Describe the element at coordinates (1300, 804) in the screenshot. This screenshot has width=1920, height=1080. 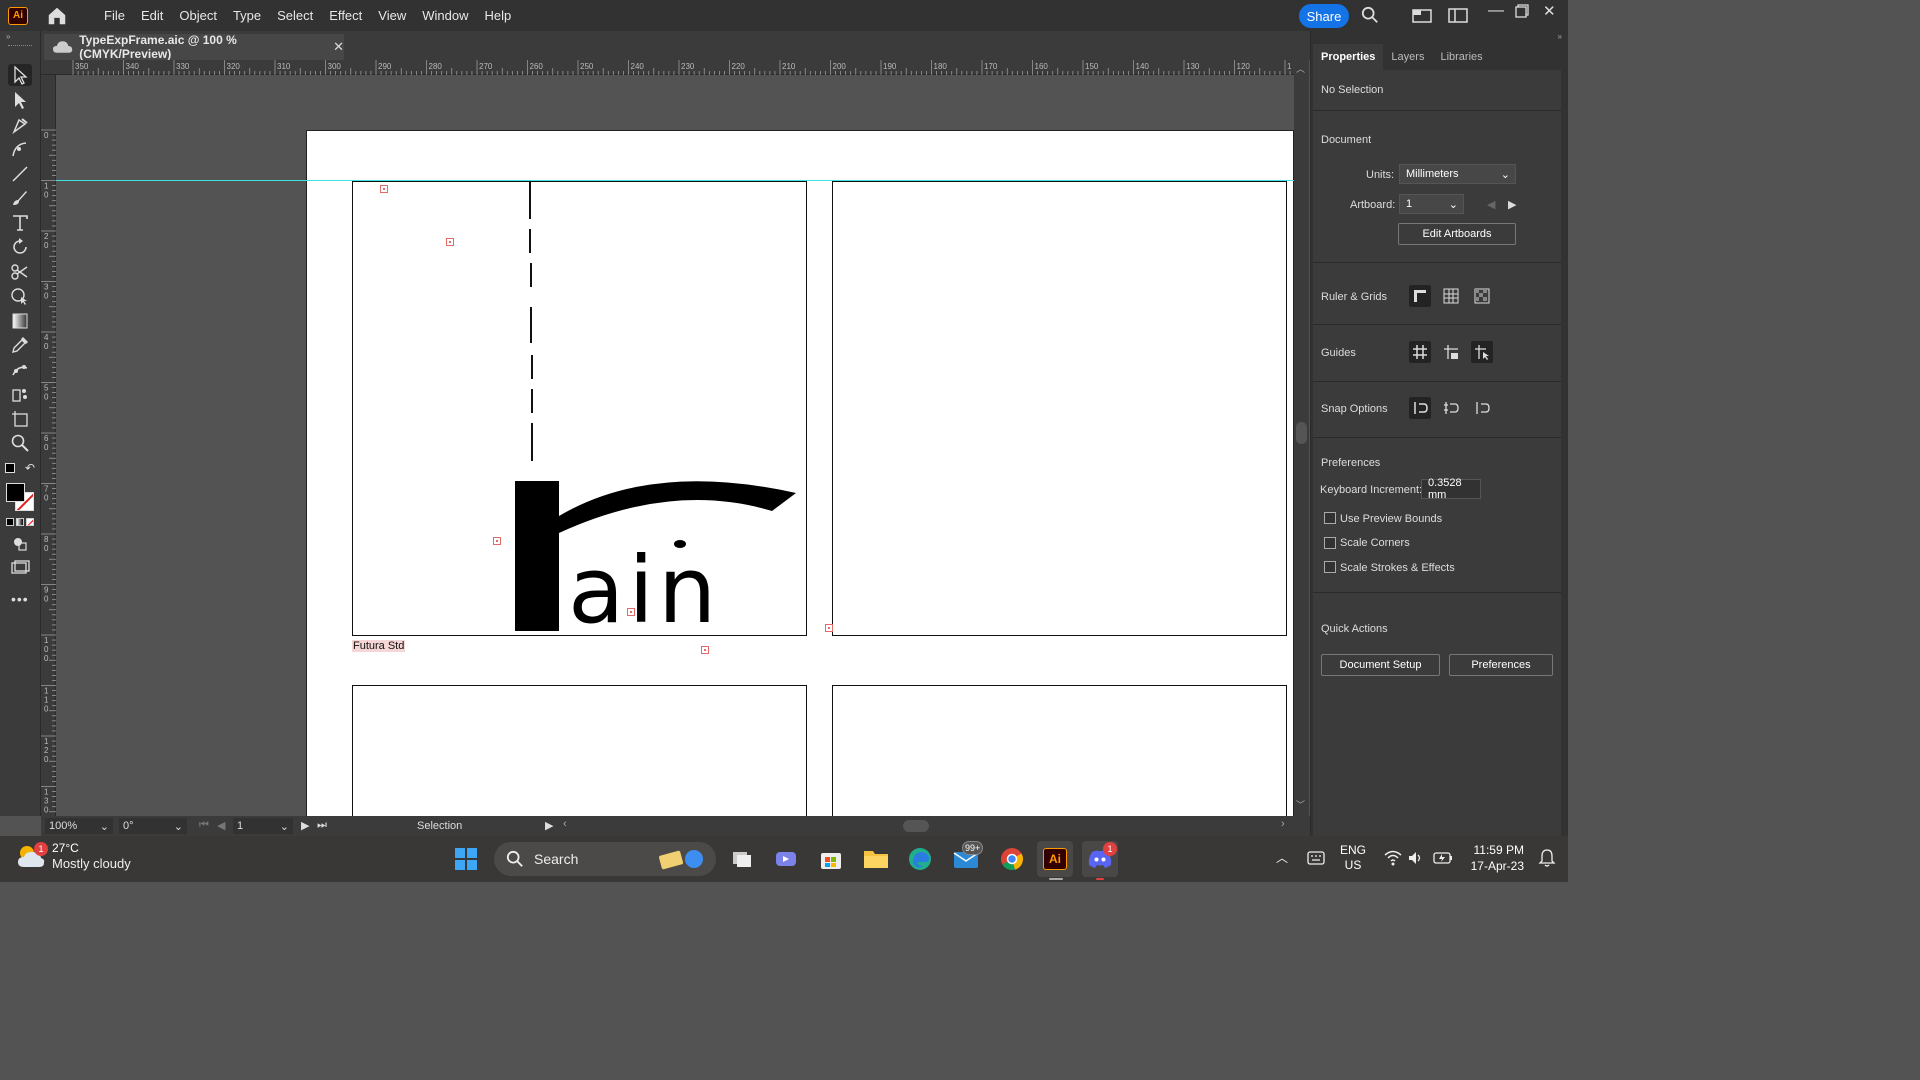
I see `scroll-down-icon: ﹀` at that location.